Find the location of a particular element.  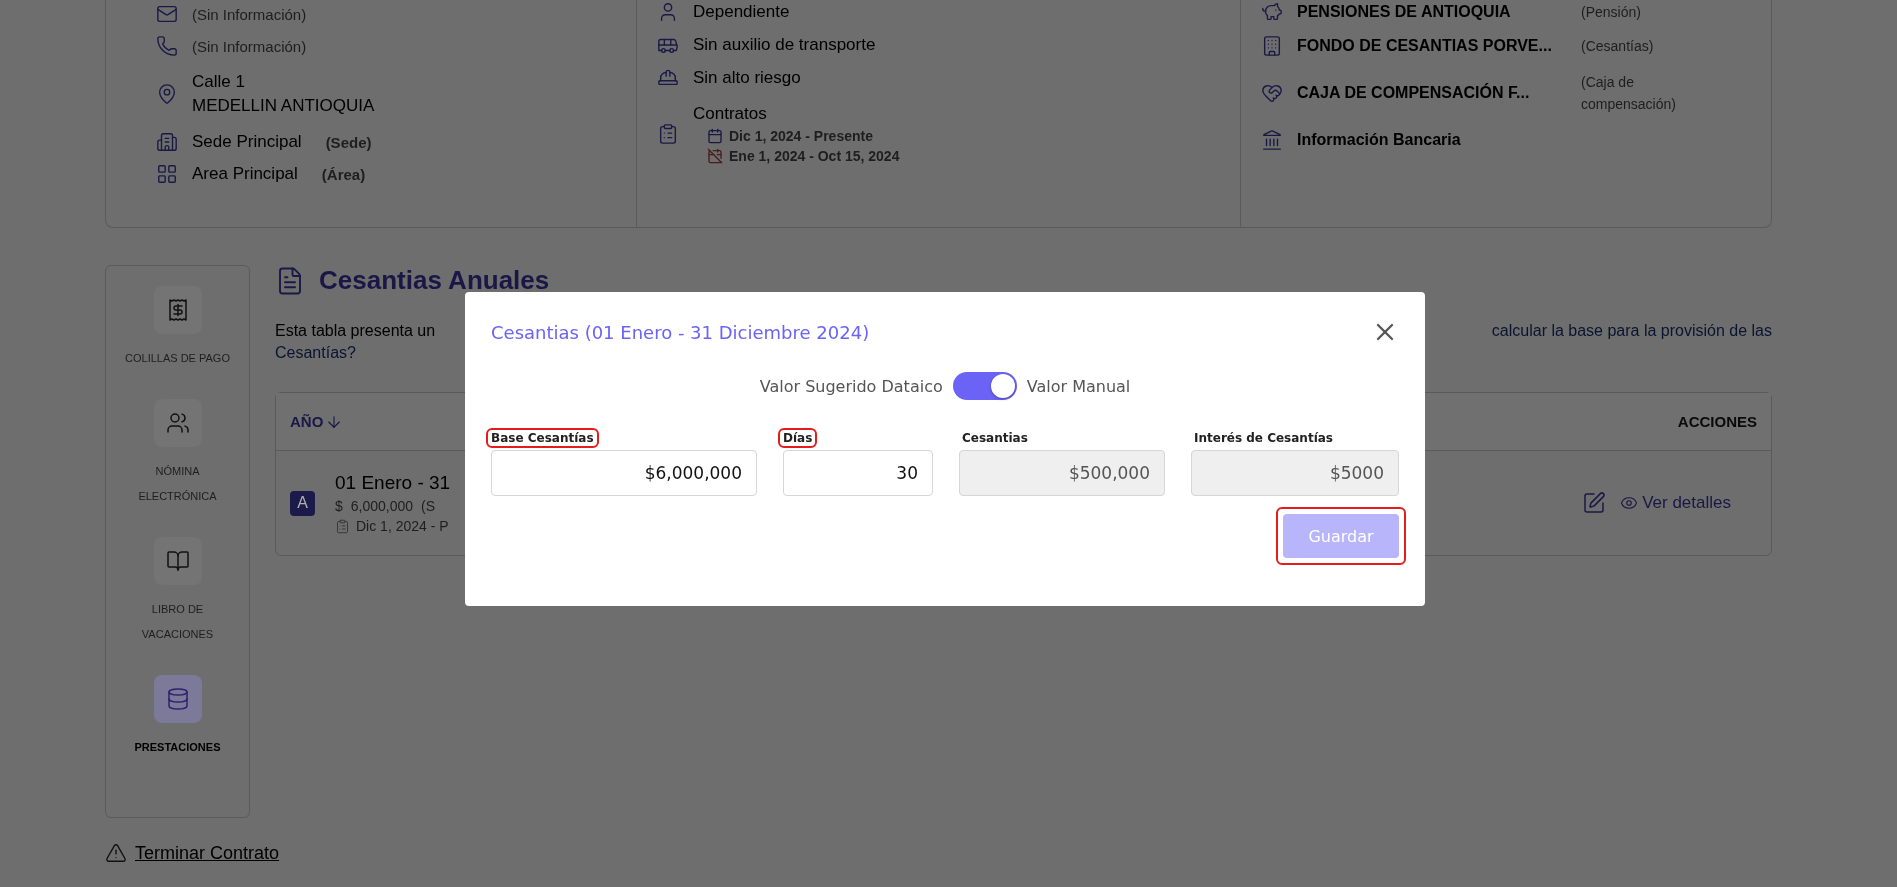

book-icon is located at coordinates (177, 561).